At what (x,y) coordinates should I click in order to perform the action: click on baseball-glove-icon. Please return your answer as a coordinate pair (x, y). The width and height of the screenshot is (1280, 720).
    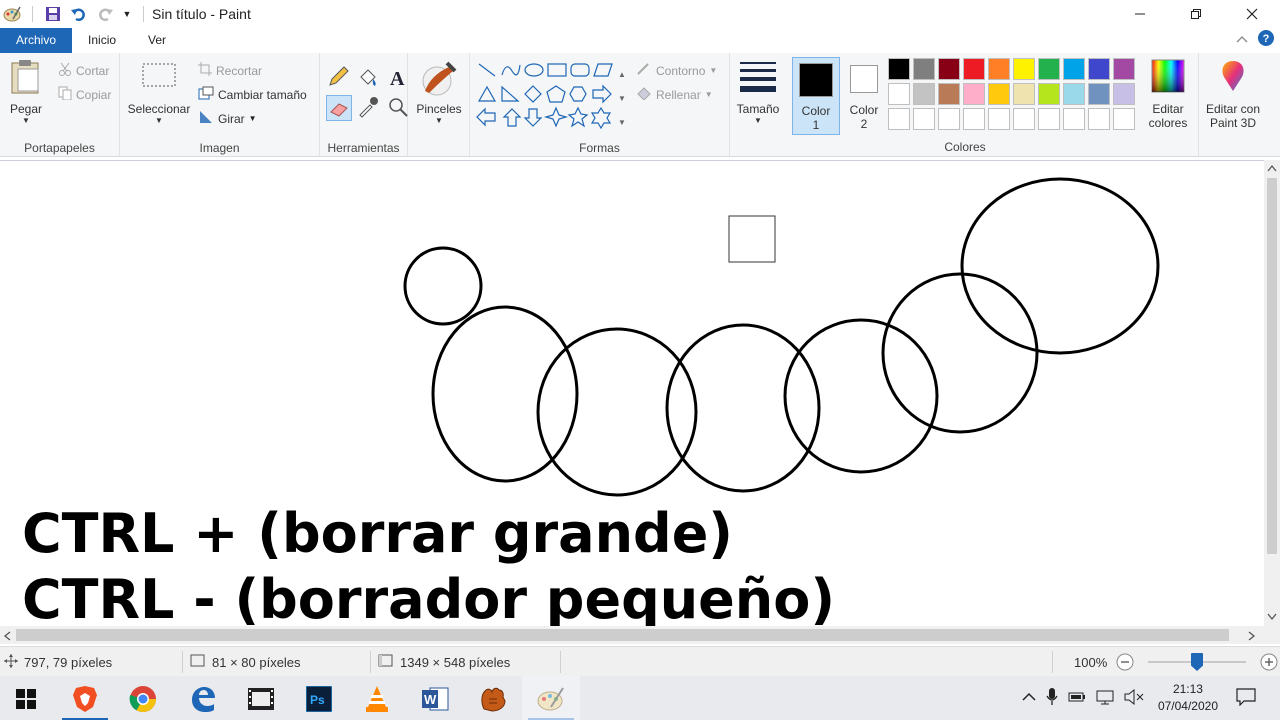
    Looking at the image, I should click on (493, 699).